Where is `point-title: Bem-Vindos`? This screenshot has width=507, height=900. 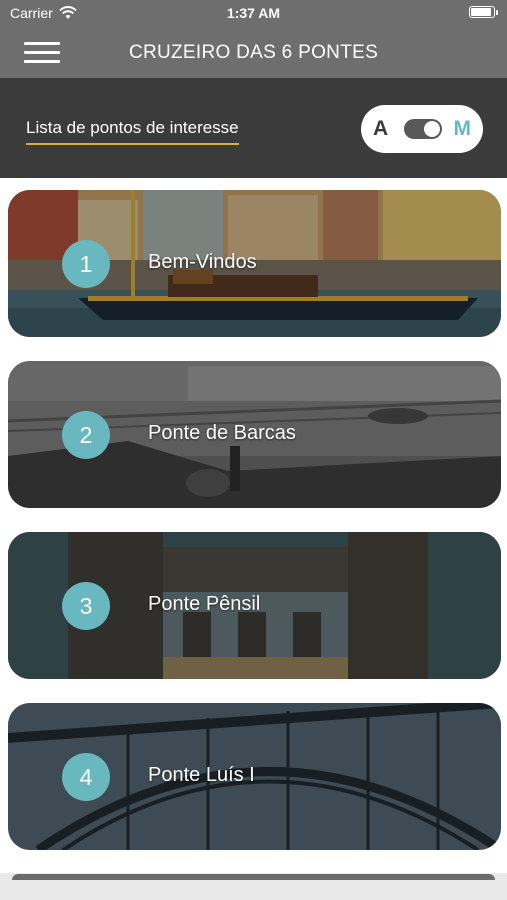 point-title: Bem-Vindos is located at coordinates (202, 262).